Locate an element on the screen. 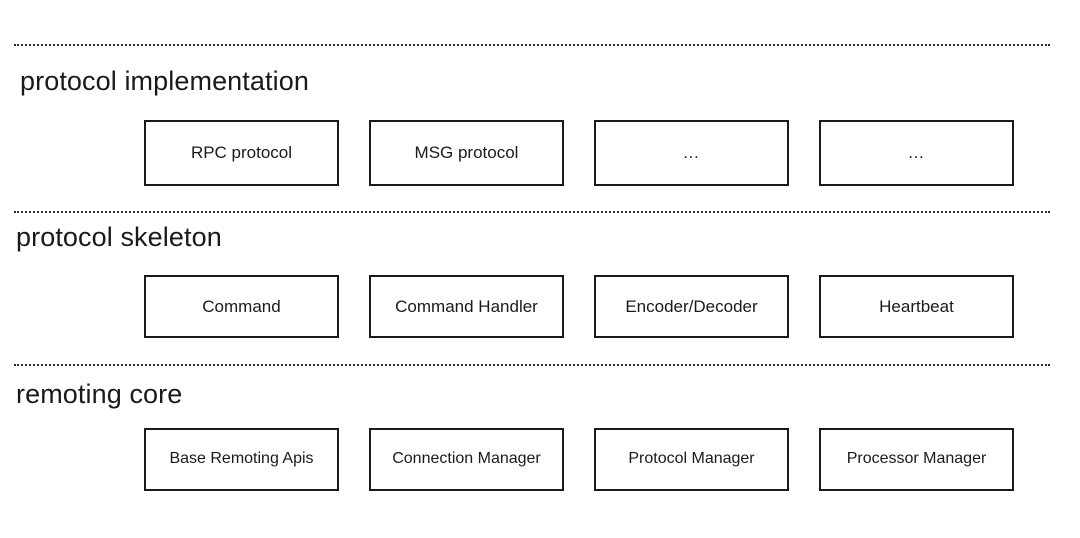 Image resolution: width=1080 pixels, height=538 pixels. box-label: Command is located at coordinates (241, 306).